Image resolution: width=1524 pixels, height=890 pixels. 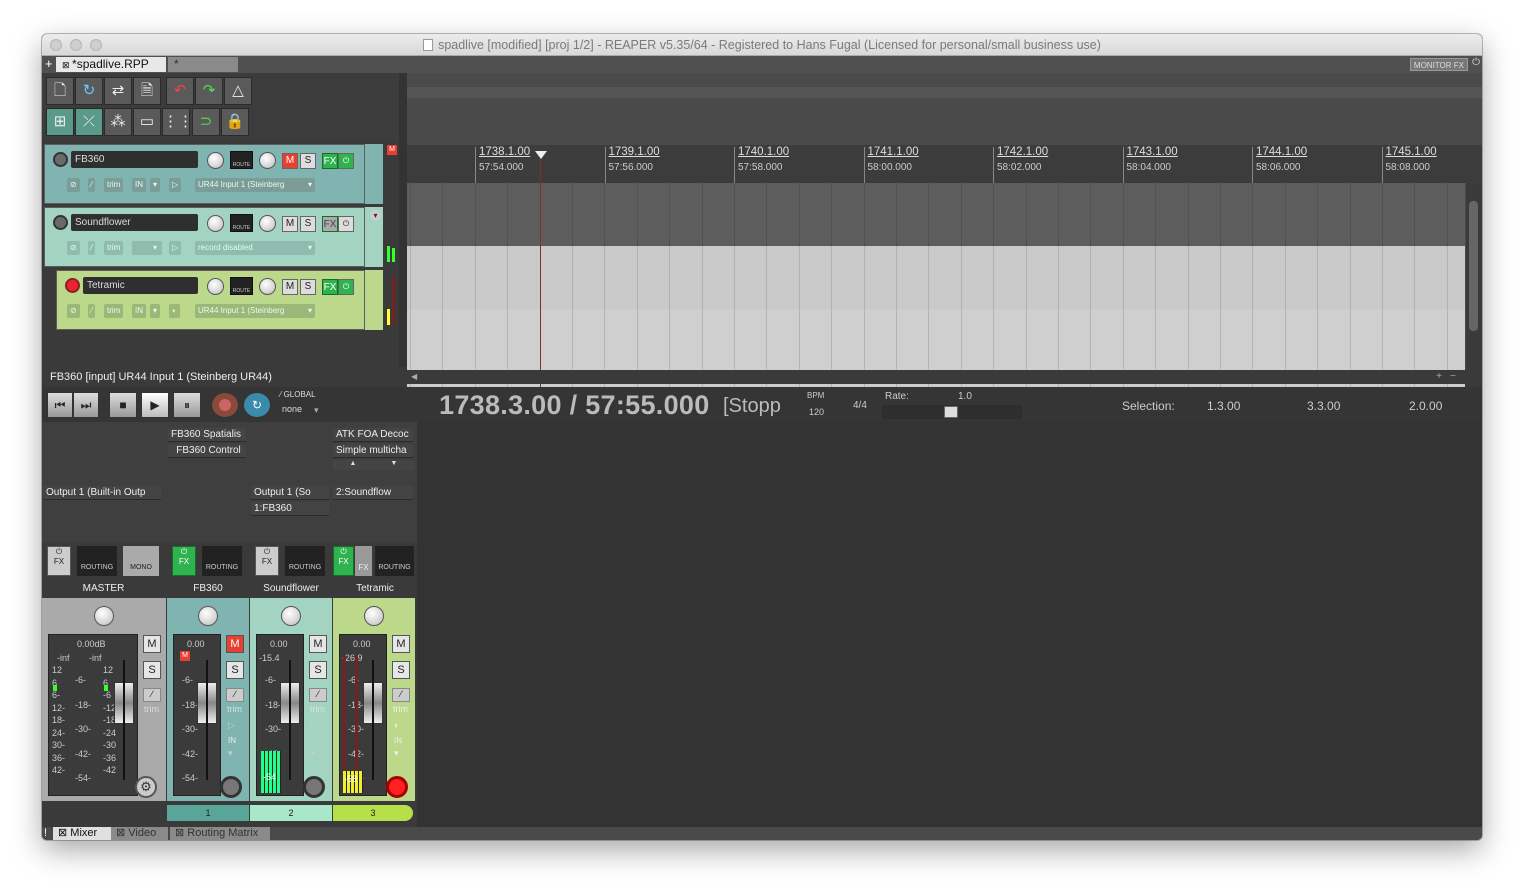 What do you see at coordinates (394, 465) in the screenshot?
I see `fx-scroll-down-icon: ▼` at bounding box center [394, 465].